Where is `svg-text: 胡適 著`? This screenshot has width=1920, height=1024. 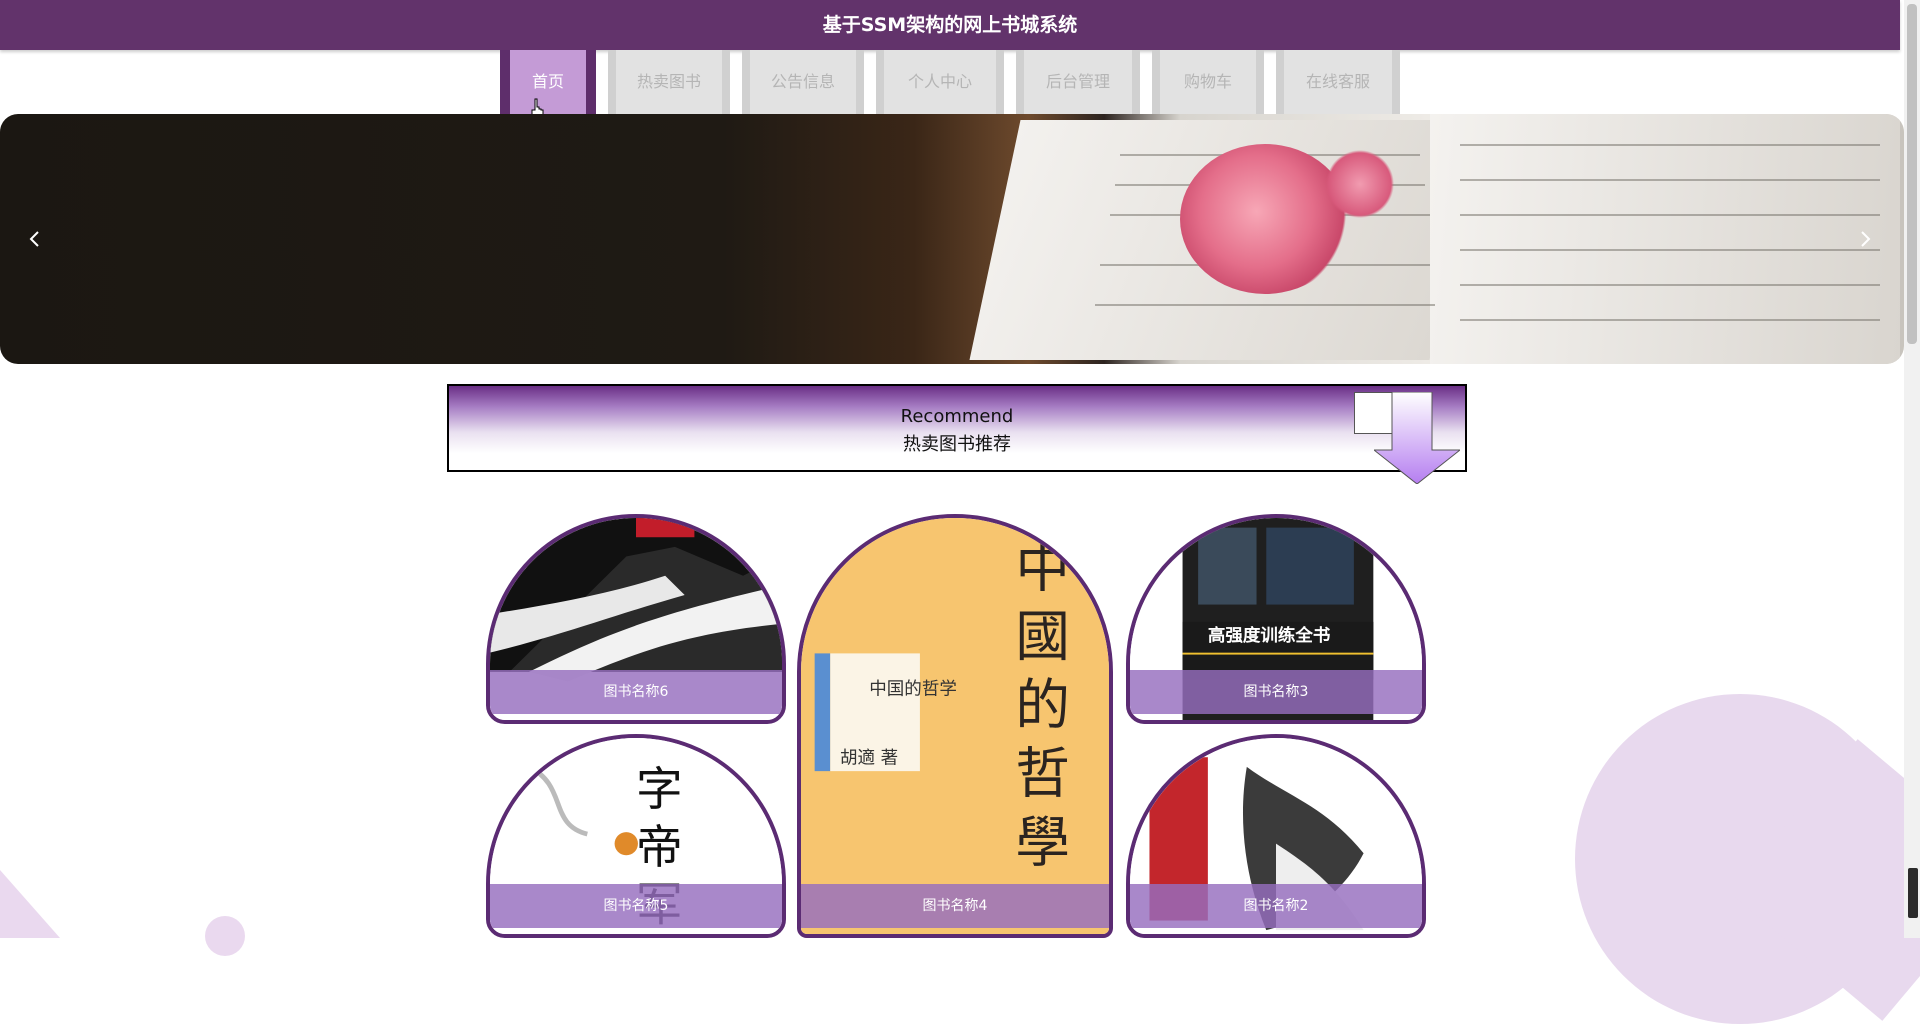
svg-text: 胡適 著 is located at coordinates (869, 758).